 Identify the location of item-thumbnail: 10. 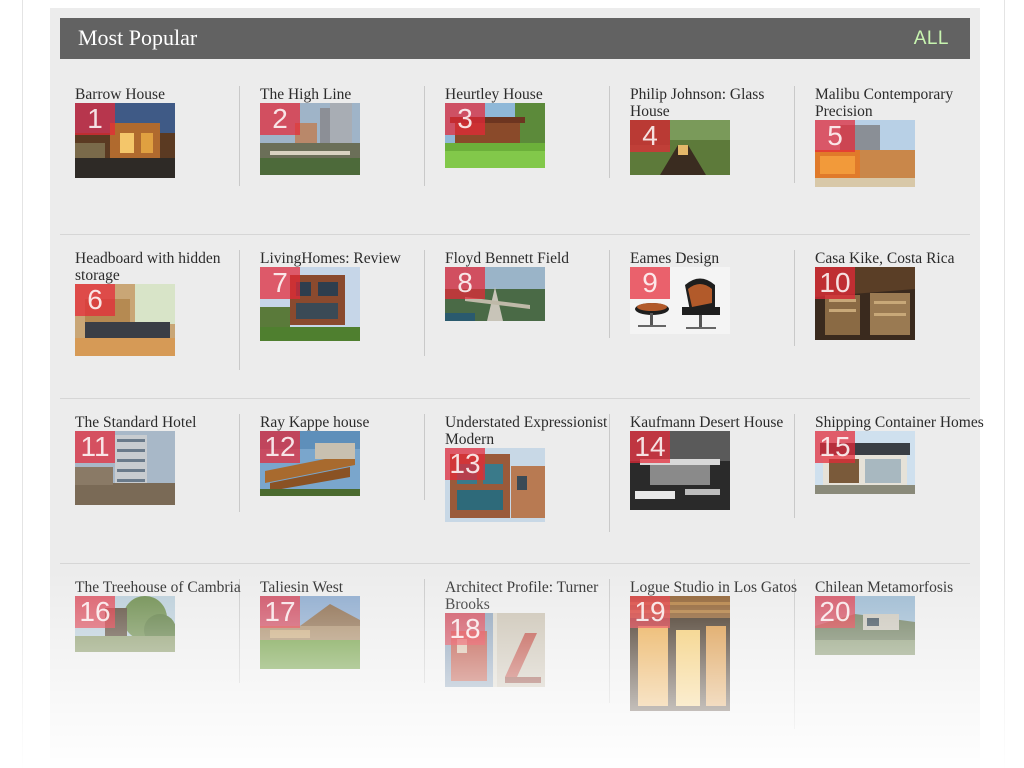
(865, 303).